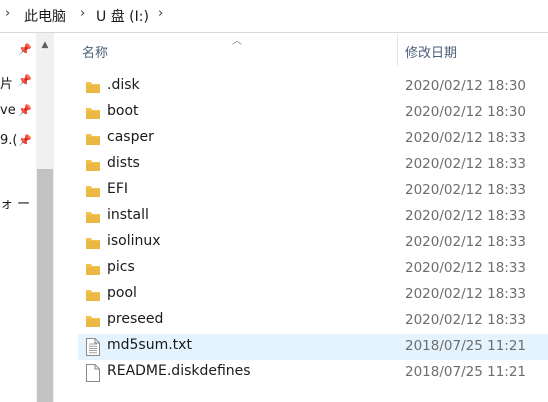  What do you see at coordinates (431, 51) in the screenshot?
I see `column-header-date-modified: 修改日期` at bounding box center [431, 51].